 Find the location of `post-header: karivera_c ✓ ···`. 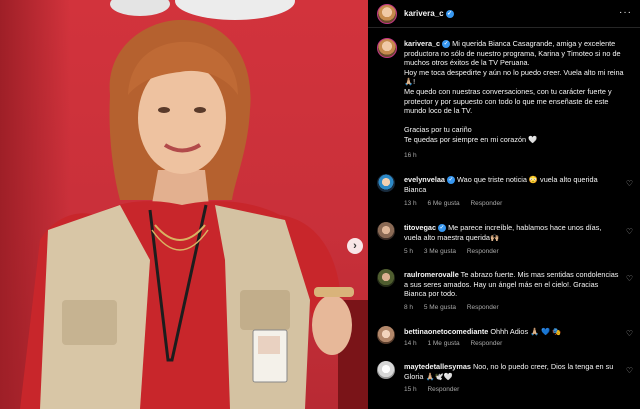

post-header: karivera_c ✓ ··· is located at coordinates (504, 14).